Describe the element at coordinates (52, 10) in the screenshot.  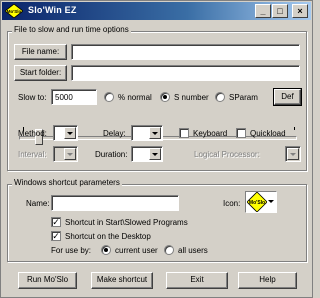
I see `window-title: Slo'Win EZ` at that location.